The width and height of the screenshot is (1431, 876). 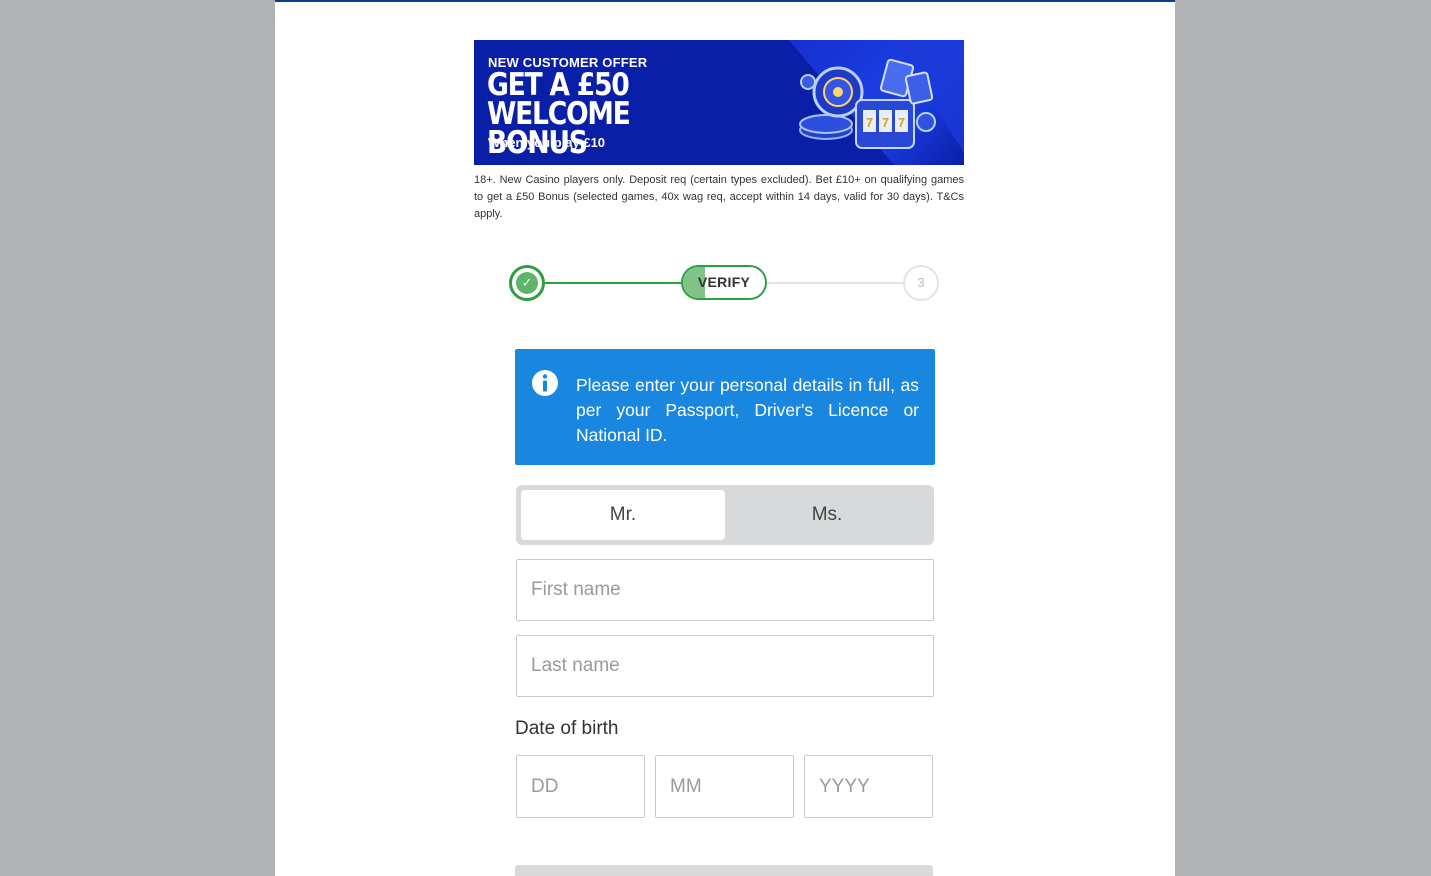 What do you see at coordinates (580, 786) in the screenshot?
I see `dob-day-input` at bounding box center [580, 786].